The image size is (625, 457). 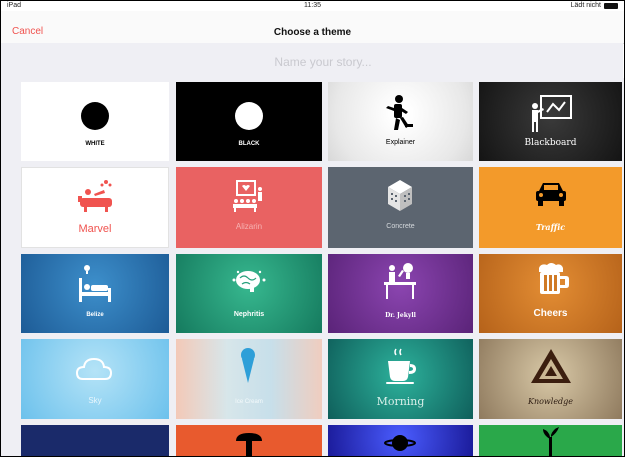 I want to click on status-bar: iPad 11:35 Lädt nicht, so click(x=312, y=6).